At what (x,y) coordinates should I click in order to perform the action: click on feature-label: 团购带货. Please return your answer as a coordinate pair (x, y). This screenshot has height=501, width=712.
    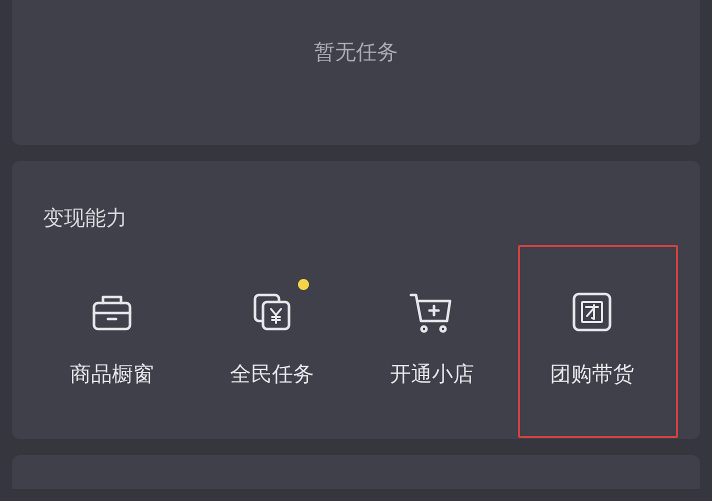
    Looking at the image, I should click on (592, 374).